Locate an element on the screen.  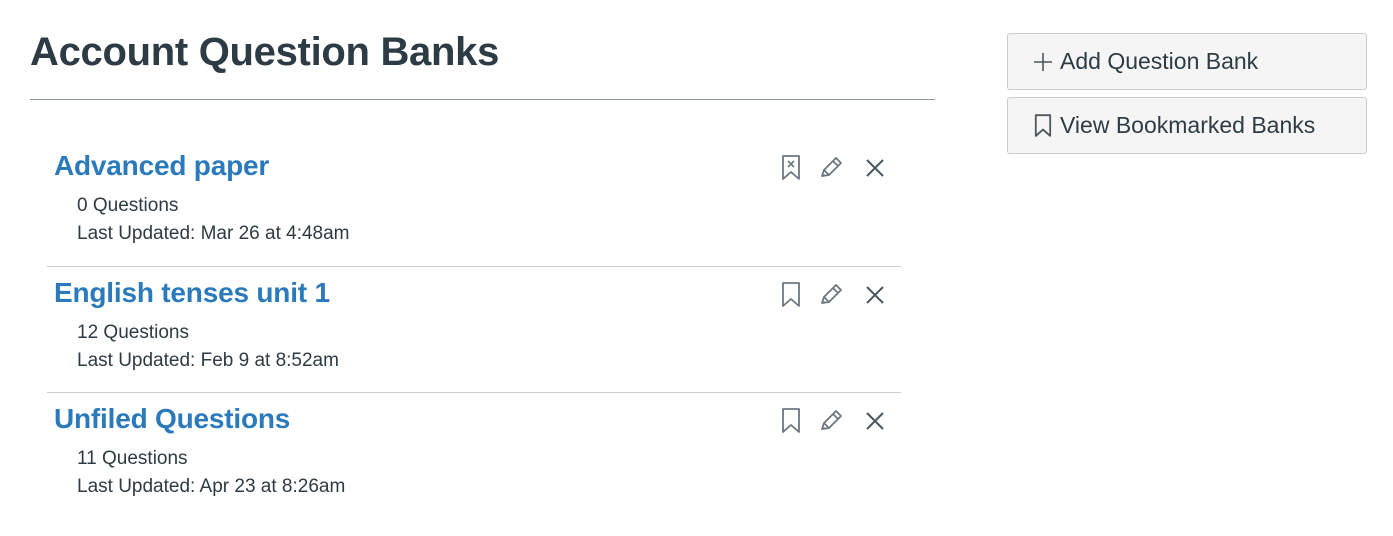
bookmark-remove-icon is located at coordinates (791, 168).